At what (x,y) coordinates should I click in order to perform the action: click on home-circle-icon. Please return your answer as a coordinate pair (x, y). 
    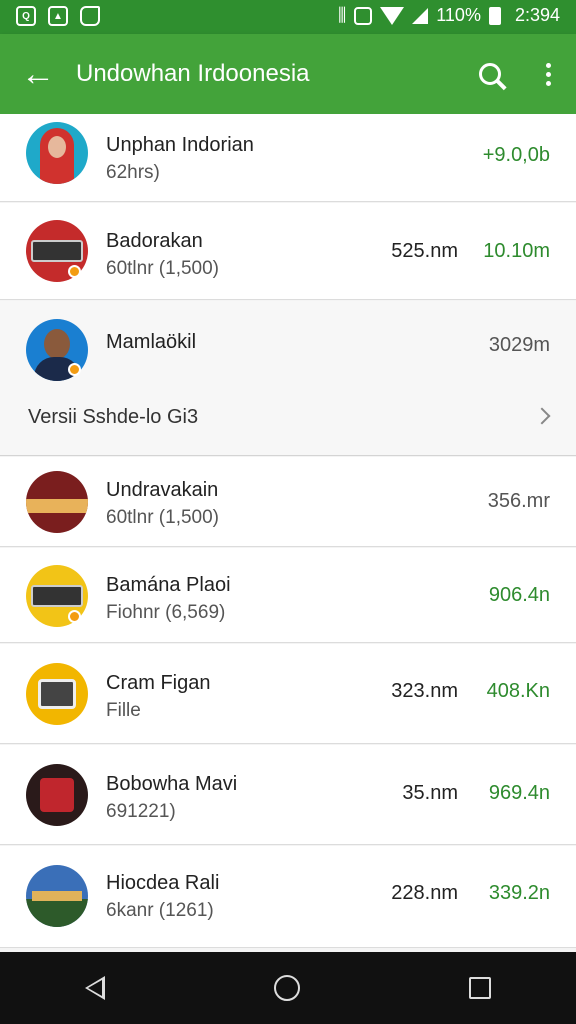
    Looking at the image, I should click on (286, 988).